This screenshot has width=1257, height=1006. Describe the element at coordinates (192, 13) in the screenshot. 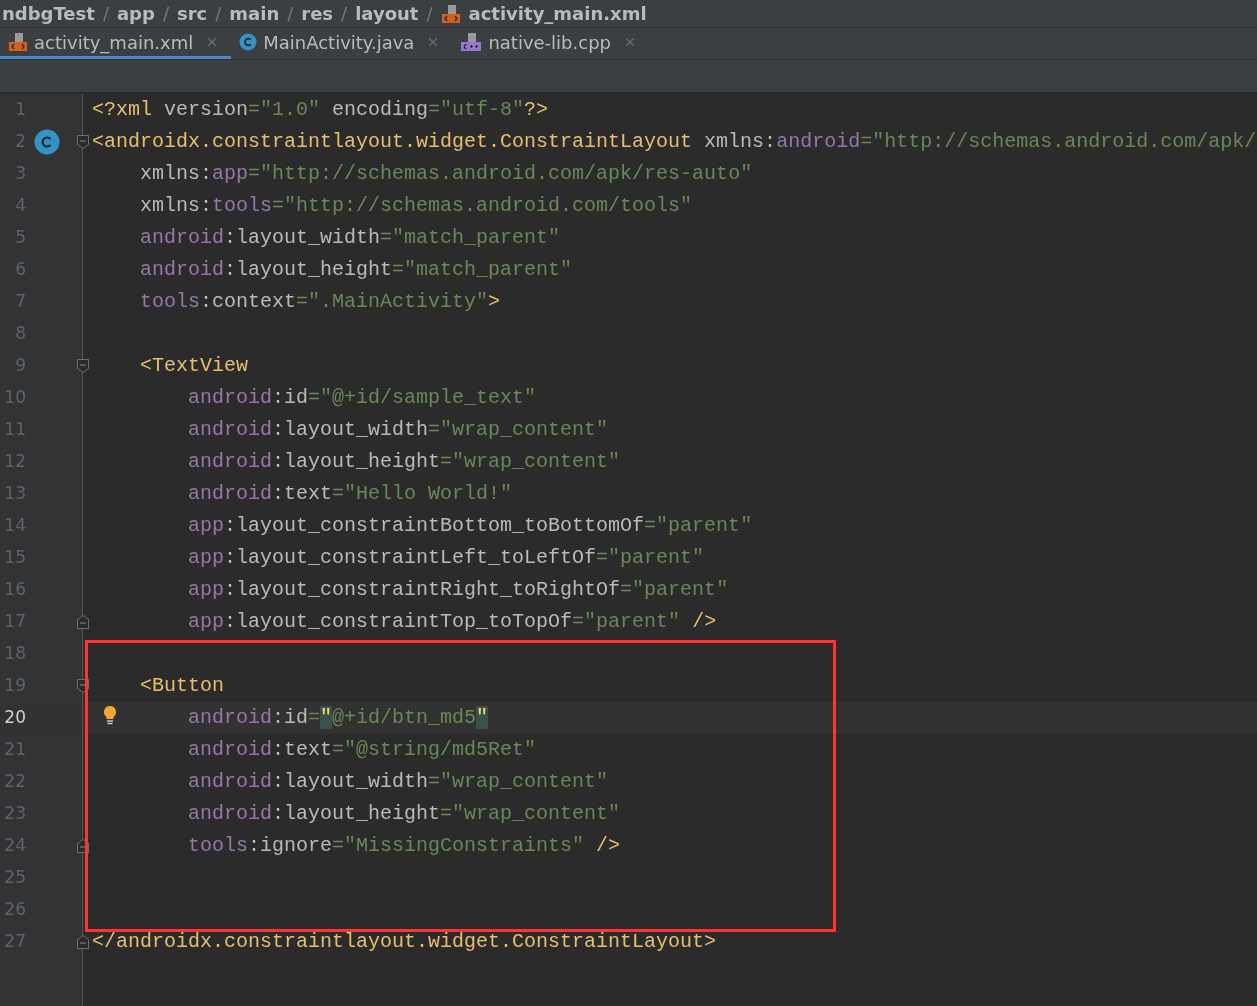

I see `breadcrumb-item: src` at that location.